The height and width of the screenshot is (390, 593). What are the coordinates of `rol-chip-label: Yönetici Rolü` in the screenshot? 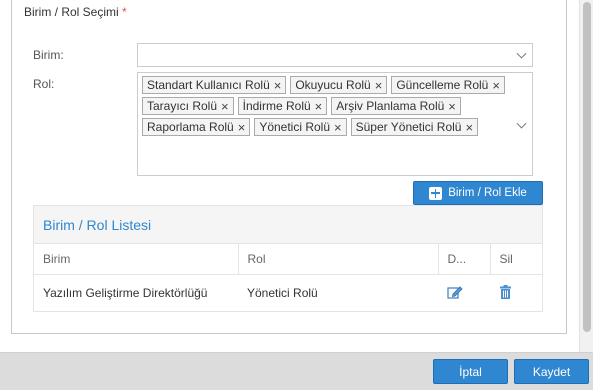 It's located at (295, 127).